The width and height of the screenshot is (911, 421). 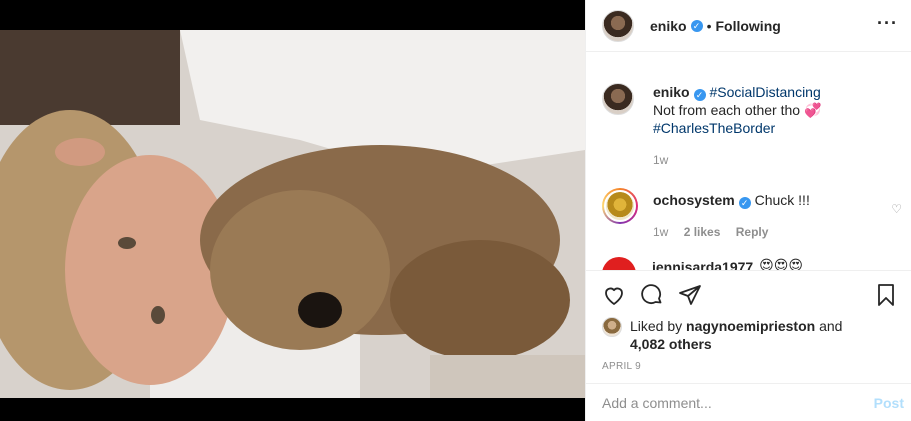 I want to click on story-ring-avatar, so click(x=620, y=206).